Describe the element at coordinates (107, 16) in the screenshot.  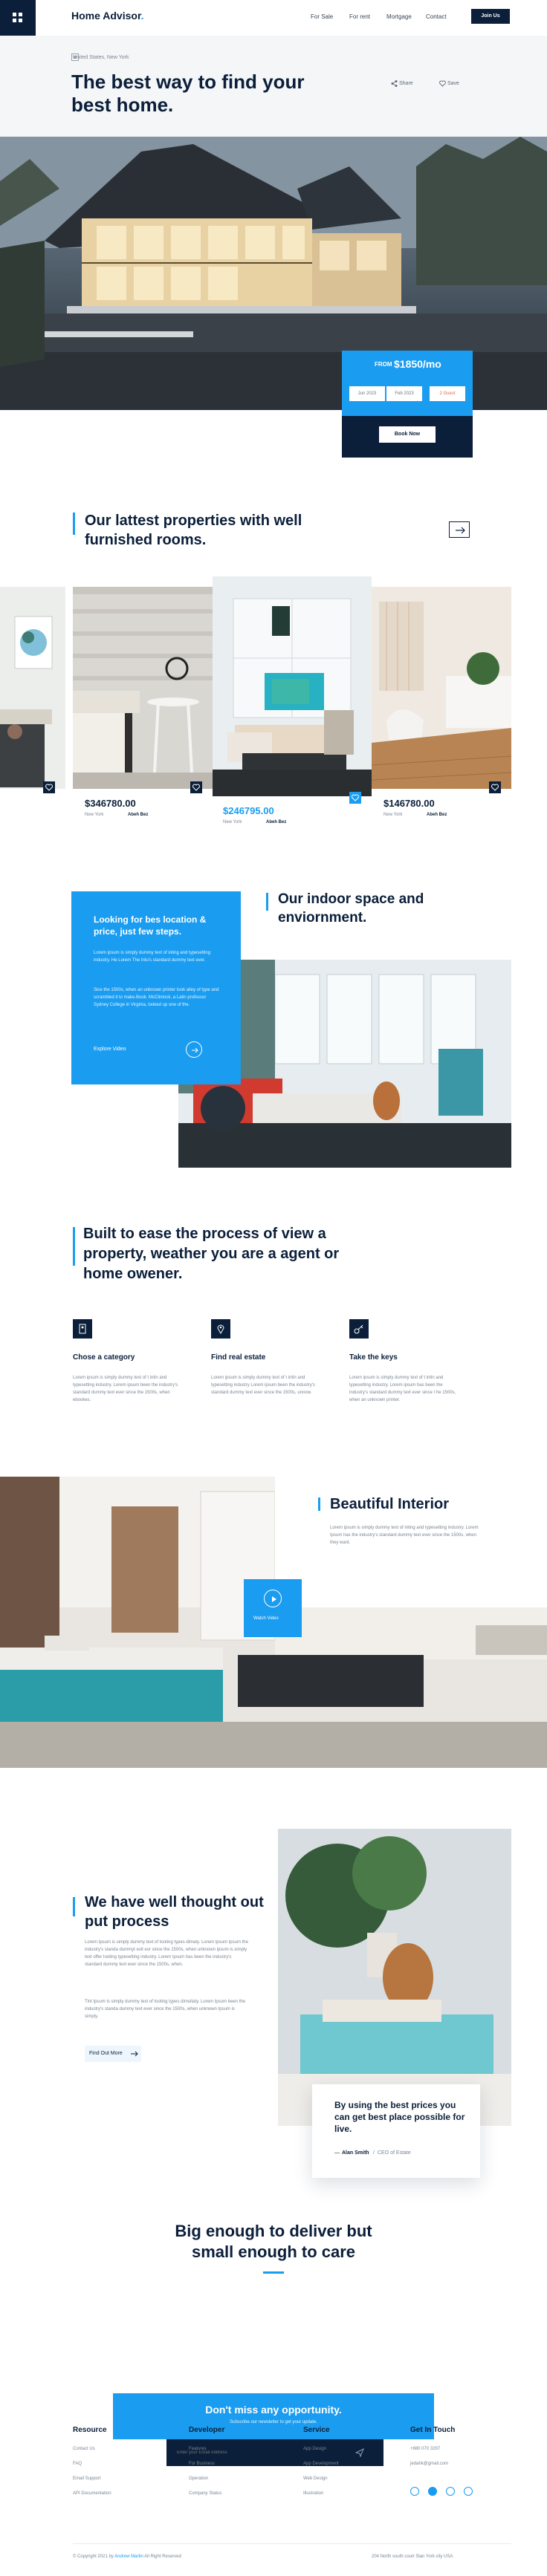
I see `logo: Home Advisor.` at that location.